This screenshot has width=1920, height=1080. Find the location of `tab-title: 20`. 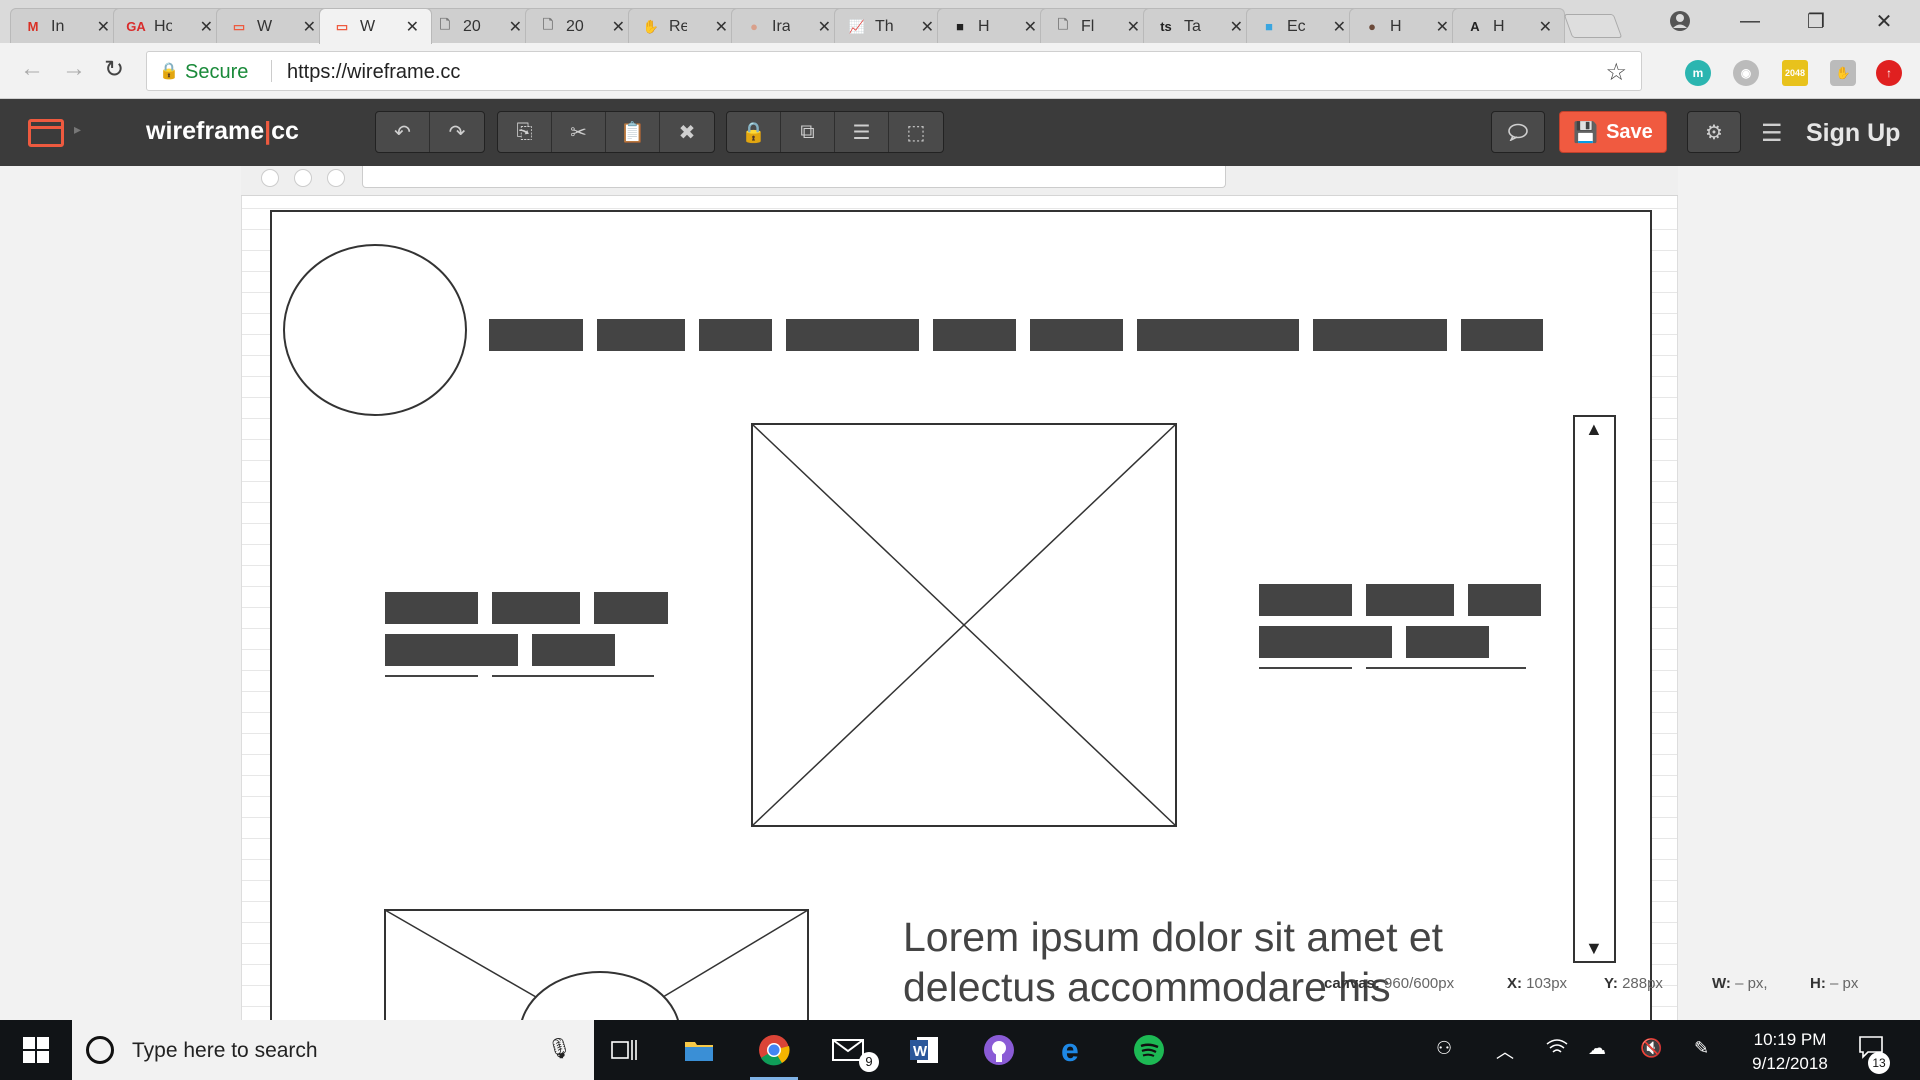

tab-title: 20 is located at coordinates (472, 26).